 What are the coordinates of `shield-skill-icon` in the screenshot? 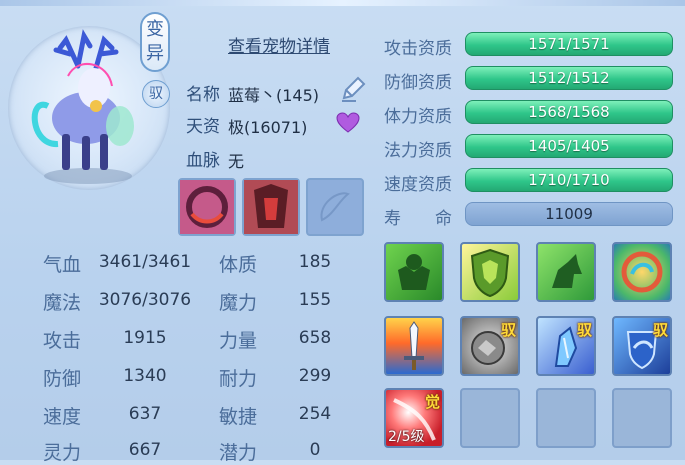 It's located at (490, 273).